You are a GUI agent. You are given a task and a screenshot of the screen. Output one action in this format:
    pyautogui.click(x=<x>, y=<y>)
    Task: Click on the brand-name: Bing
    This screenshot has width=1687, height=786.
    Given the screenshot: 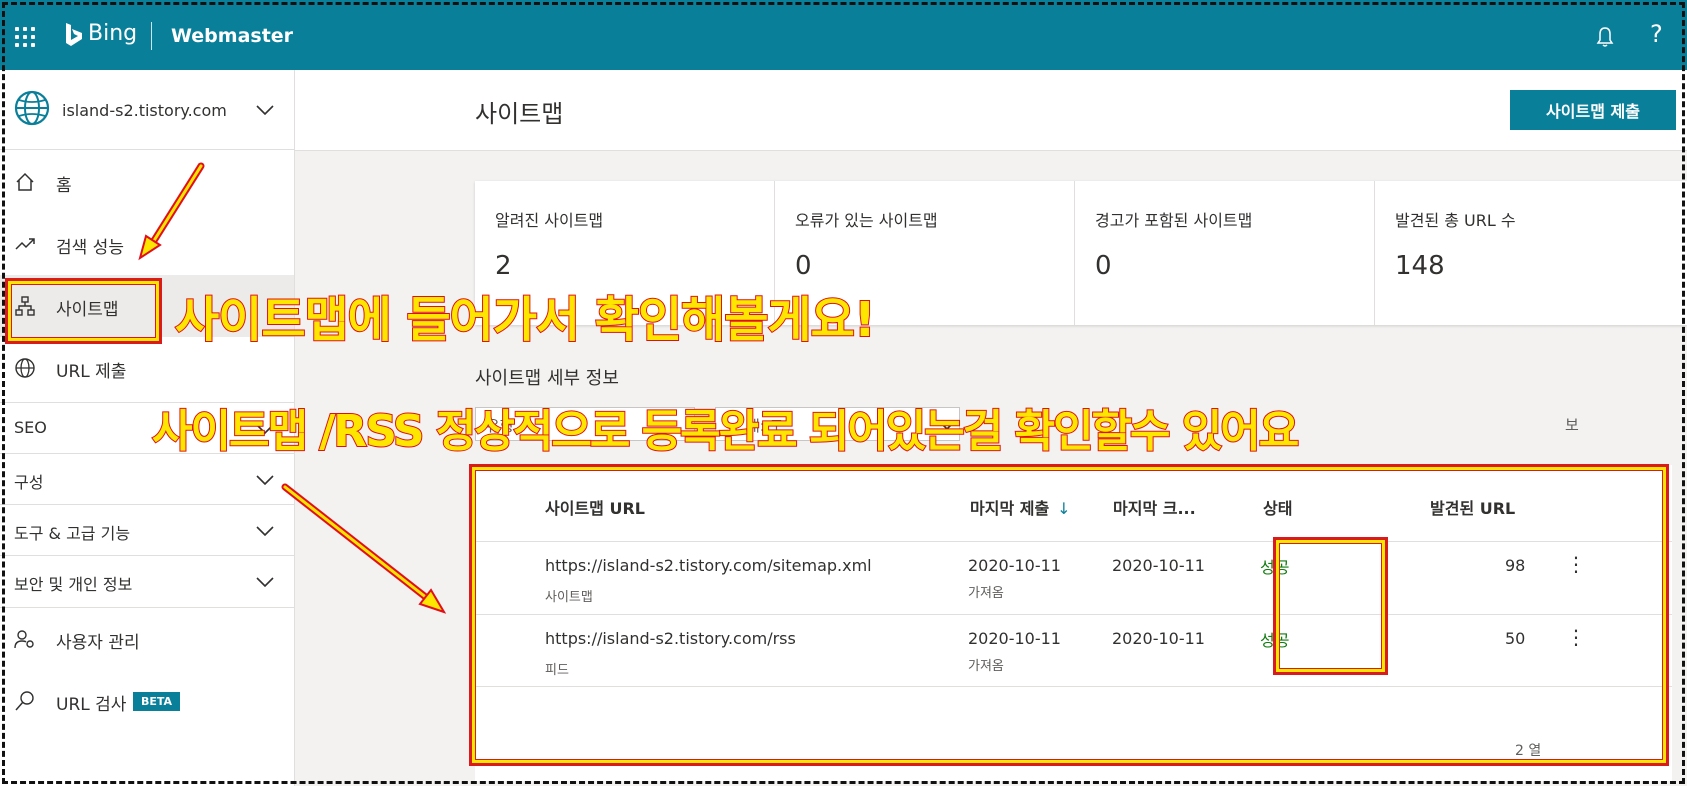 What is the action you would take?
    pyautogui.click(x=113, y=33)
    